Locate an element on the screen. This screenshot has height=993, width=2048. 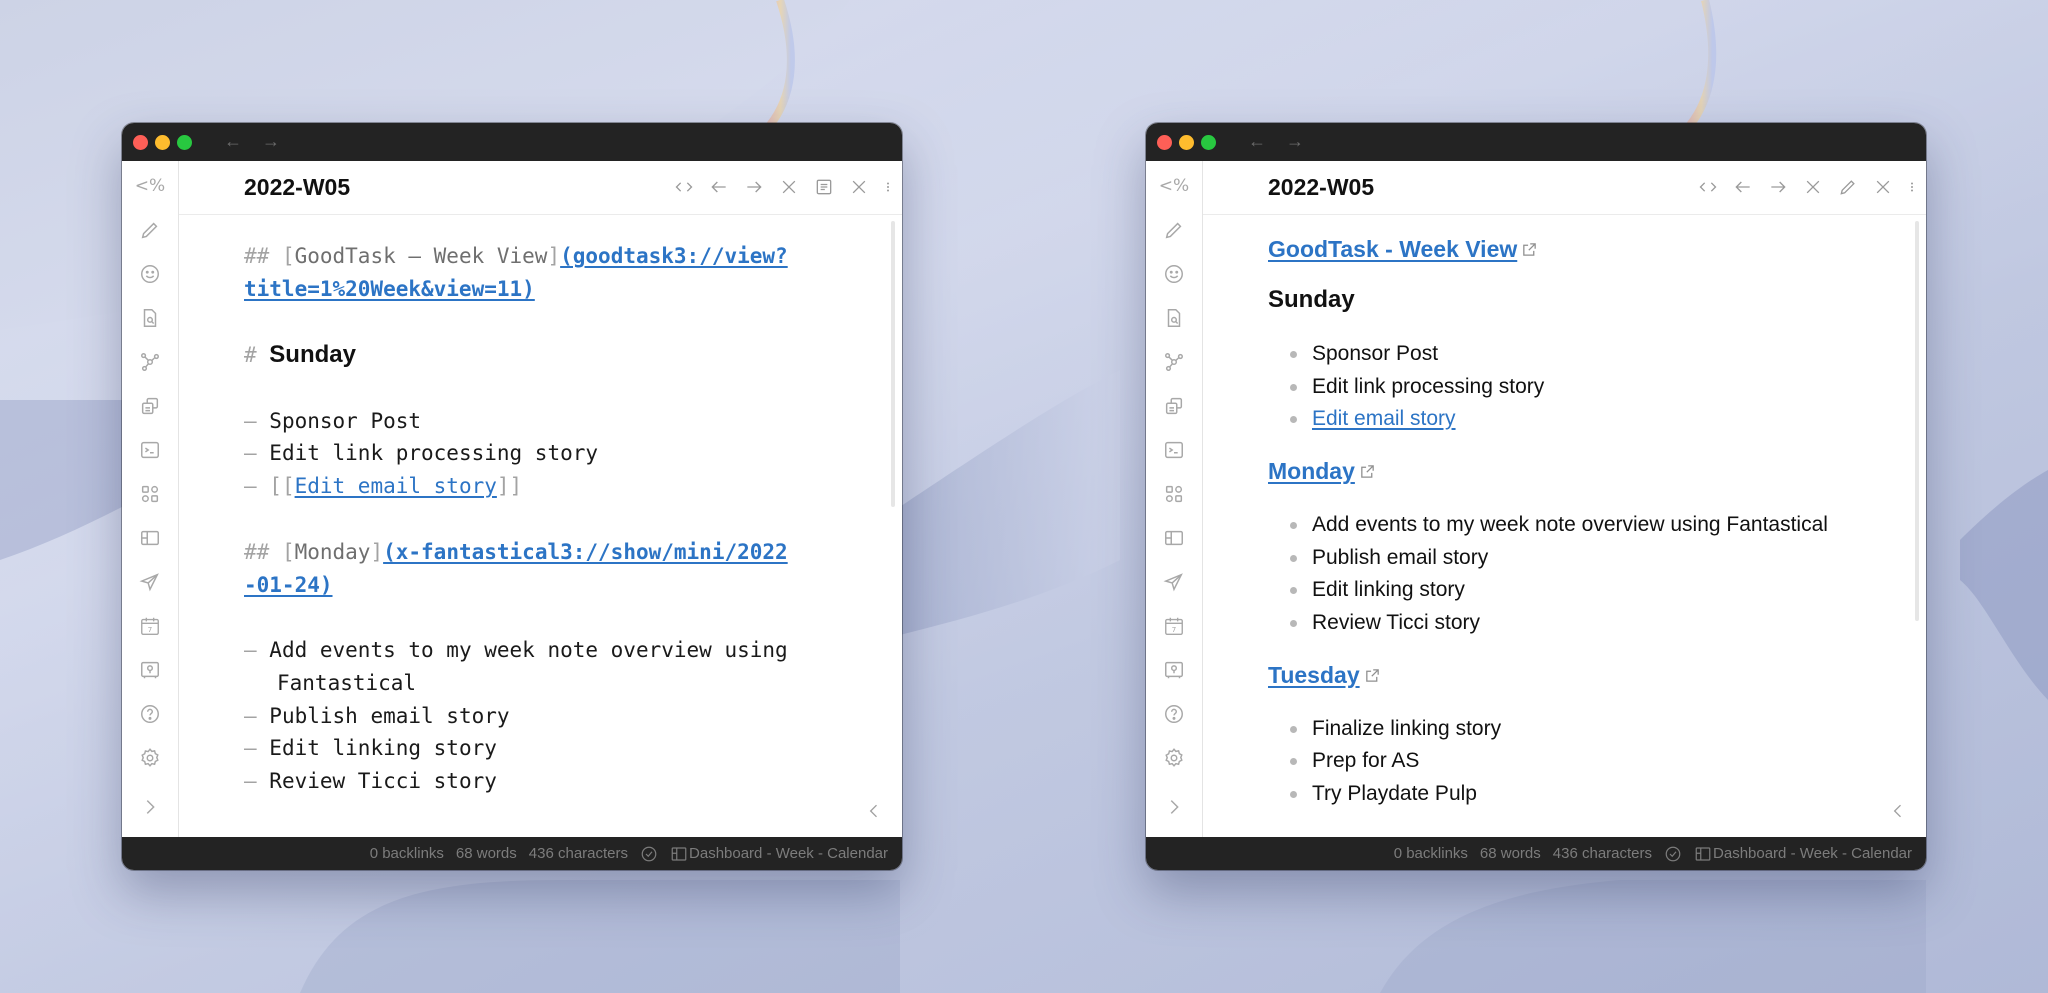
goodtask-url-link: (goodtask3://view? is located at coordinates (674, 256).